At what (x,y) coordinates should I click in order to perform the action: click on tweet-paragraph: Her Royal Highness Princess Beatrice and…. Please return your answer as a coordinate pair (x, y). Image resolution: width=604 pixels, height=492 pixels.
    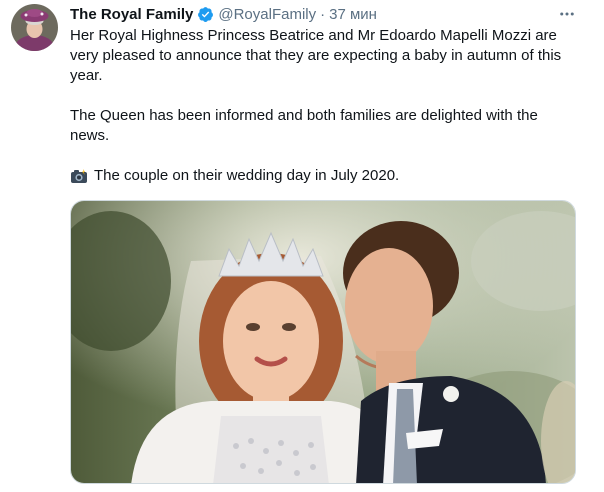
    Looking at the image, I should click on (316, 55).